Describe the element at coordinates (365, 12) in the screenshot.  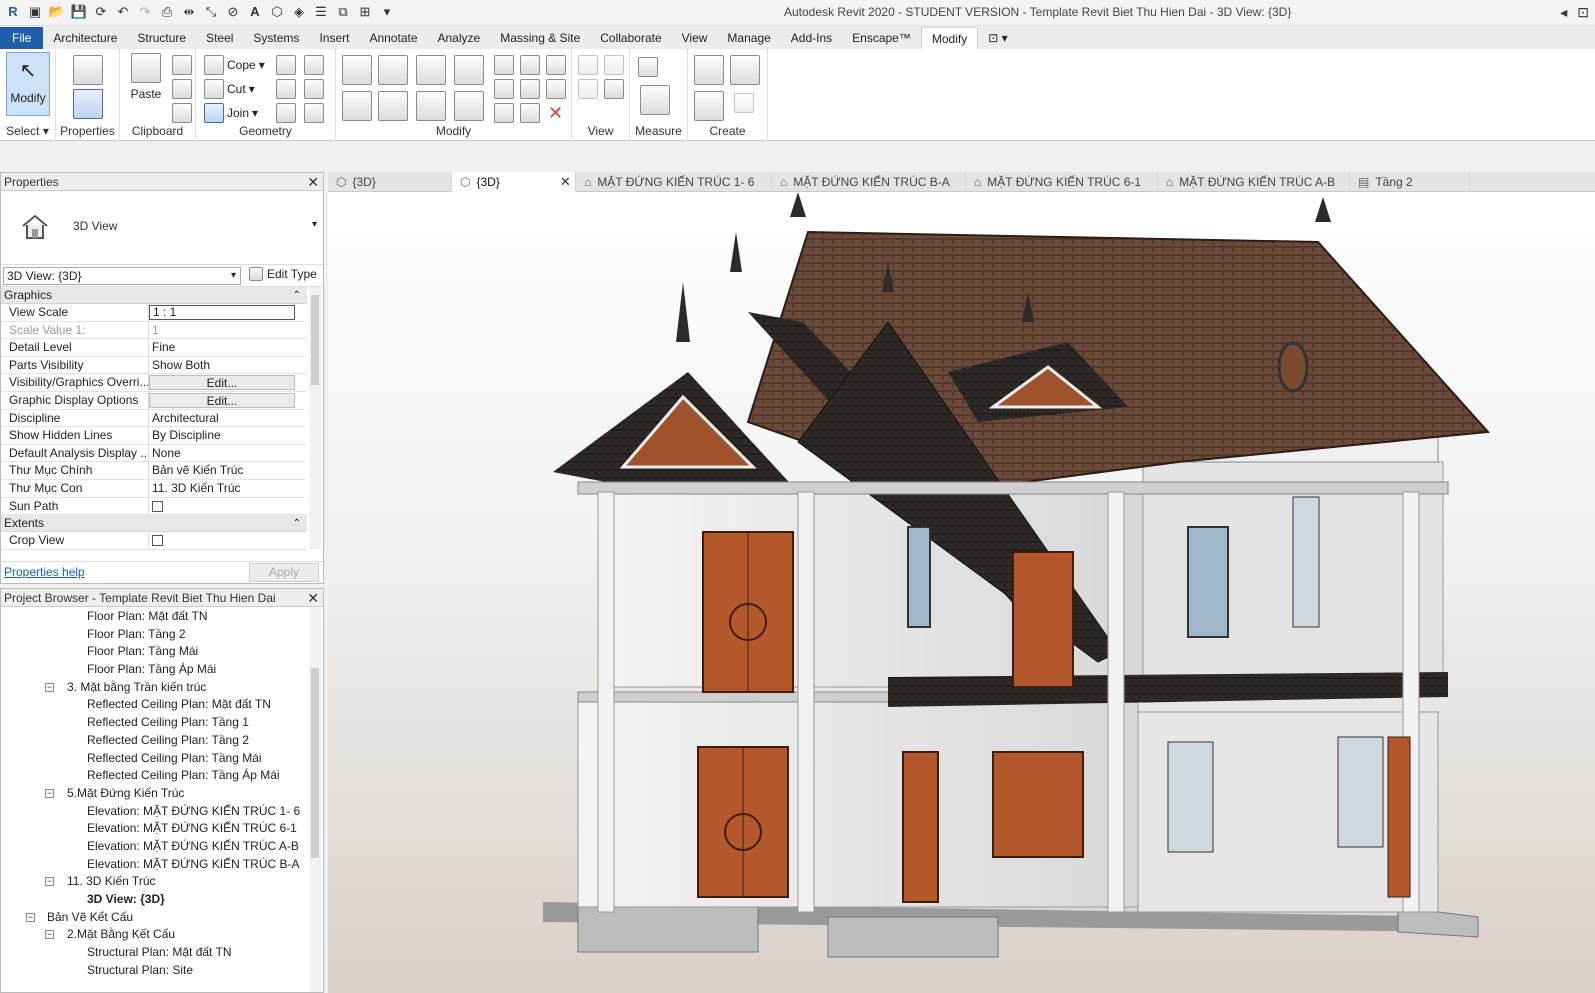
I see `switch-windows-icon: ⊞` at that location.